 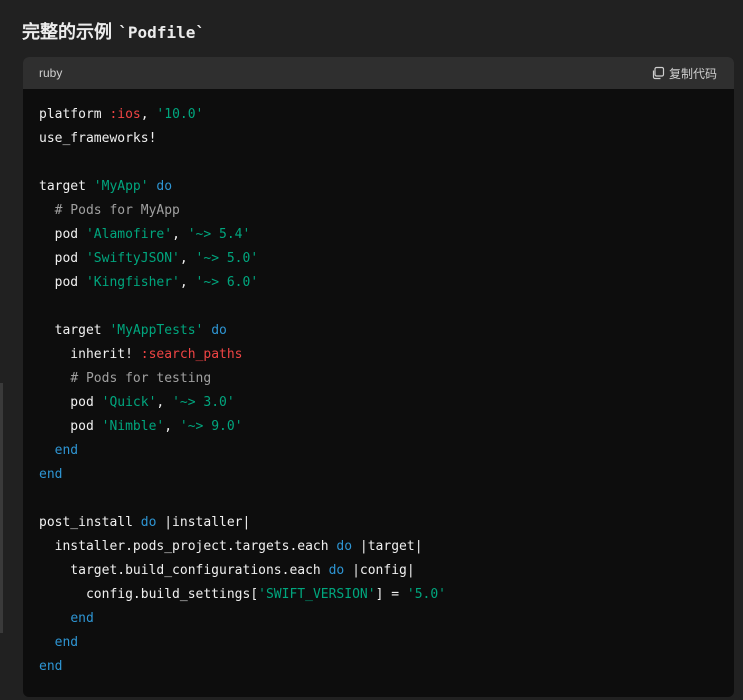 I want to click on code-token-plain: inherit!, so click(x=90, y=354).